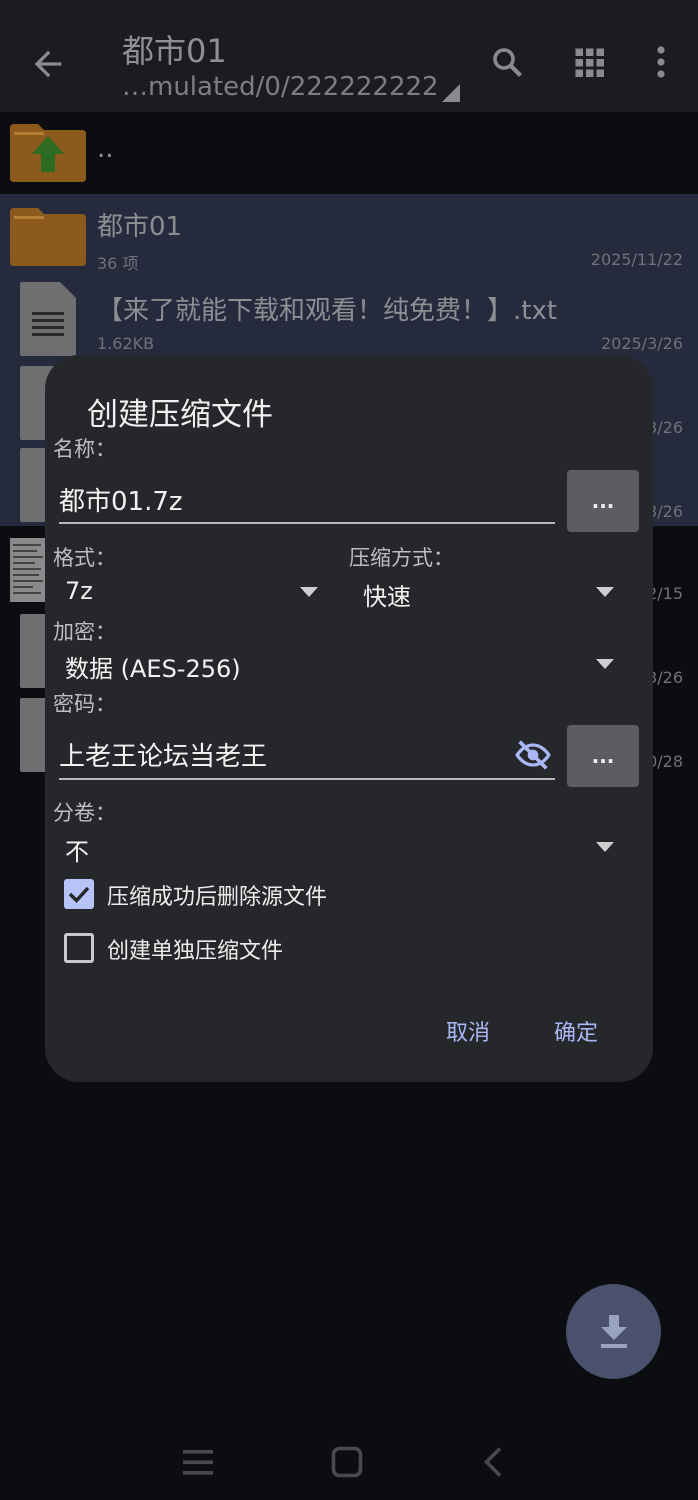 The width and height of the screenshot is (698, 1500). Describe the element at coordinates (48, 237) in the screenshot. I see `folder-icon` at that location.